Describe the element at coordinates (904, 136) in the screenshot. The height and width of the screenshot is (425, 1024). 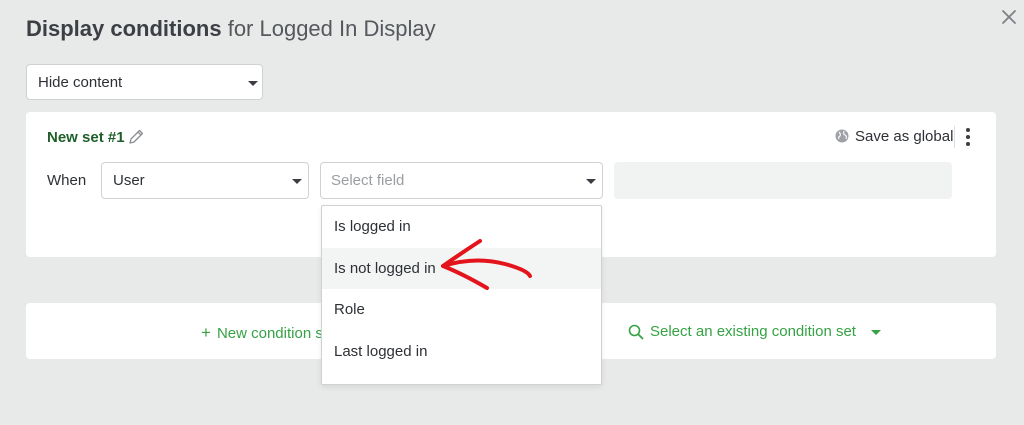
I see `save-as-global-button: Save as global` at that location.